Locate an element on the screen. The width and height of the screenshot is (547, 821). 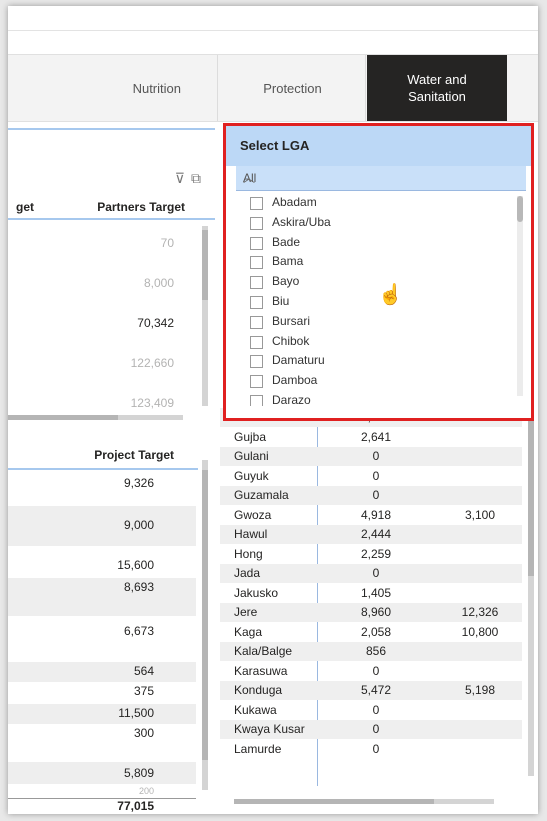
lga-name: Jere is located at coordinates (246, 612).